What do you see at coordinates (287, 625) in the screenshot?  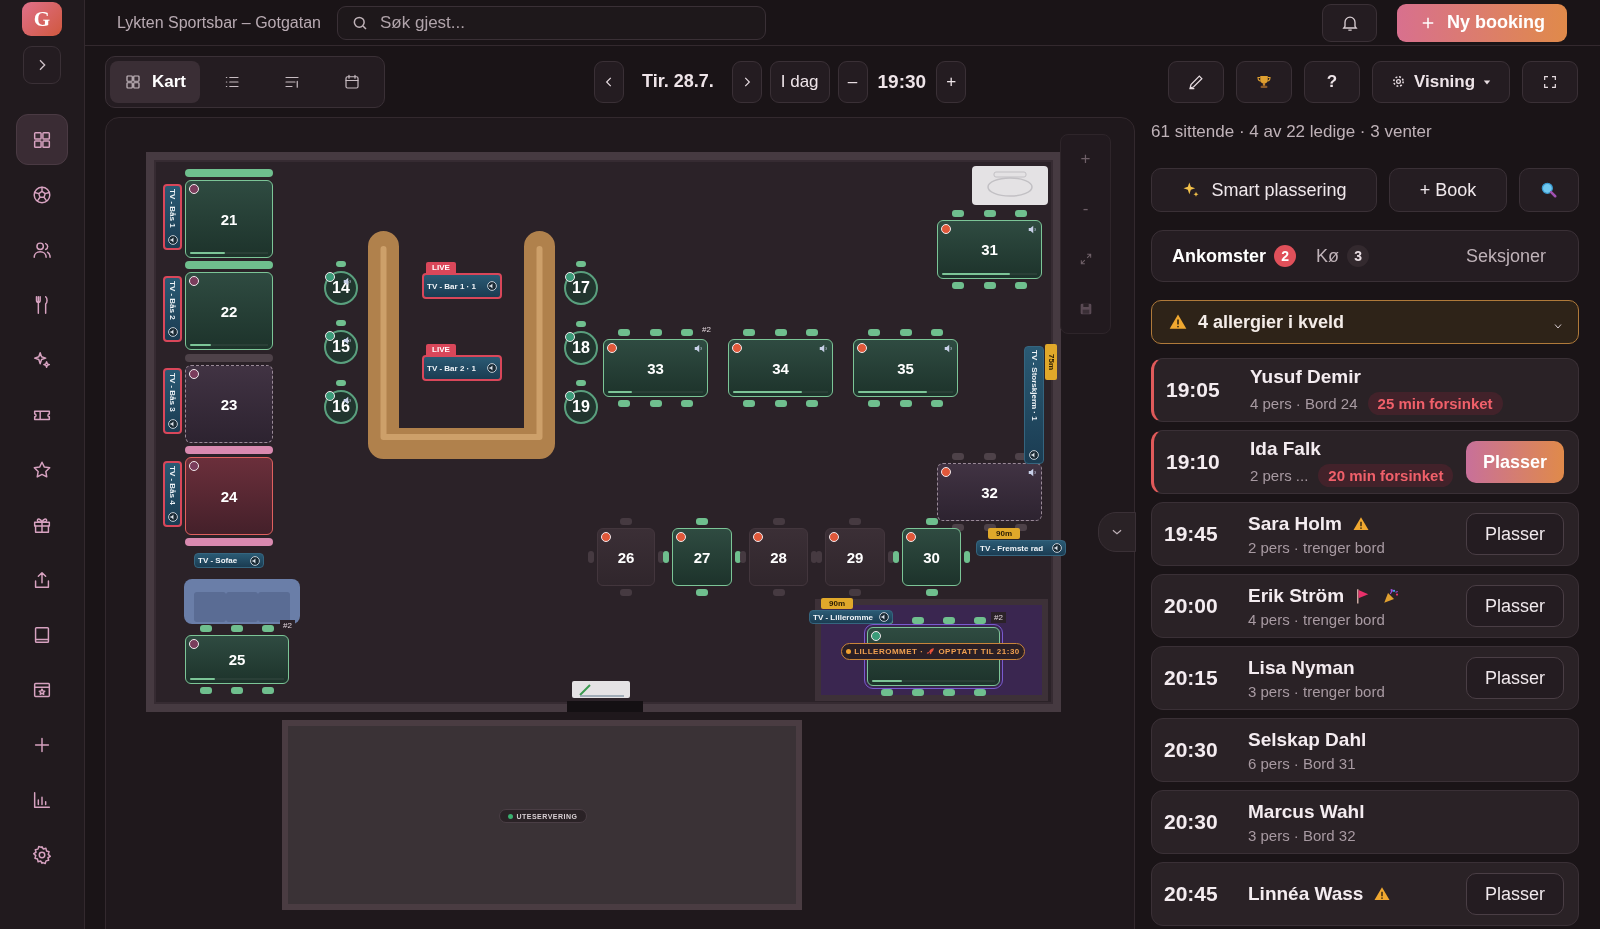 I see `table-tag: #2` at bounding box center [287, 625].